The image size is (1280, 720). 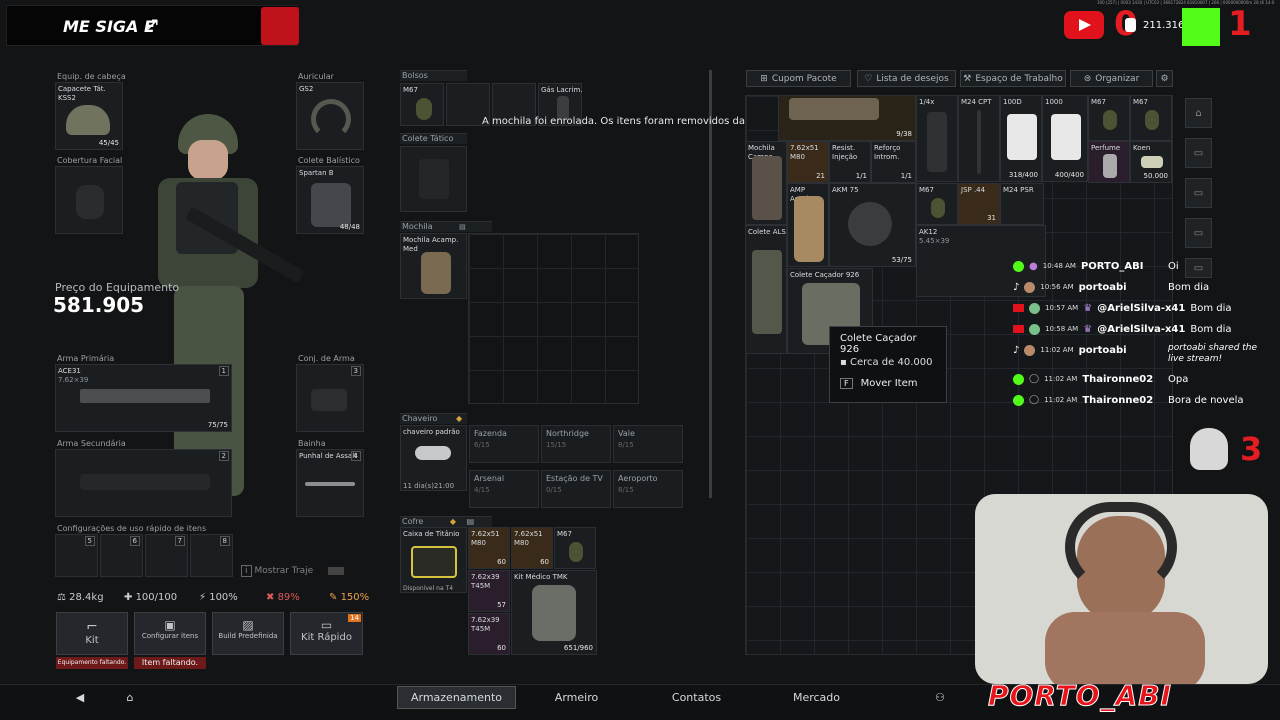 I want to click on backpack-slot: Mochila Acamp. Med, so click(x=433, y=266).